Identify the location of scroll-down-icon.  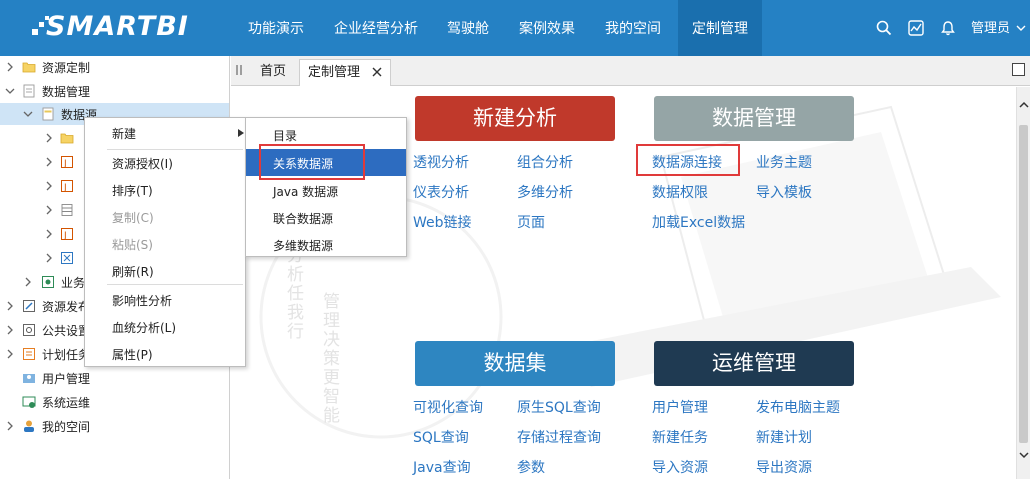
(1024, 455).